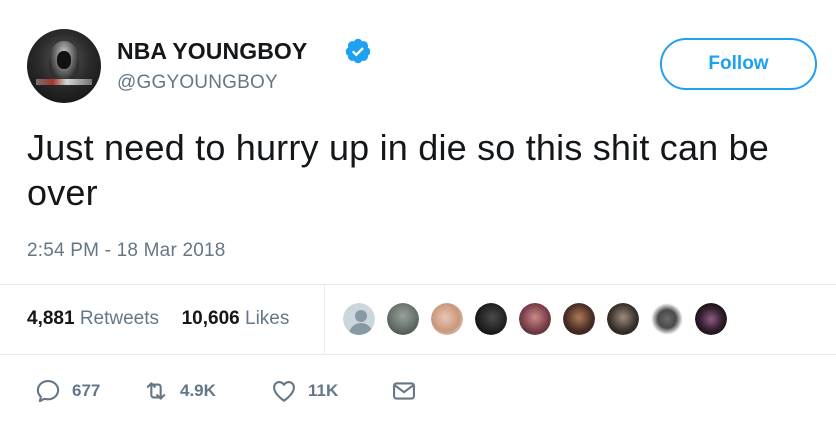 Image resolution: width=836 pixels, height=444 pixels. Describe the element at coordinates (64, 60) in the screenshot. I see `avatar-face-shadow` at that location.